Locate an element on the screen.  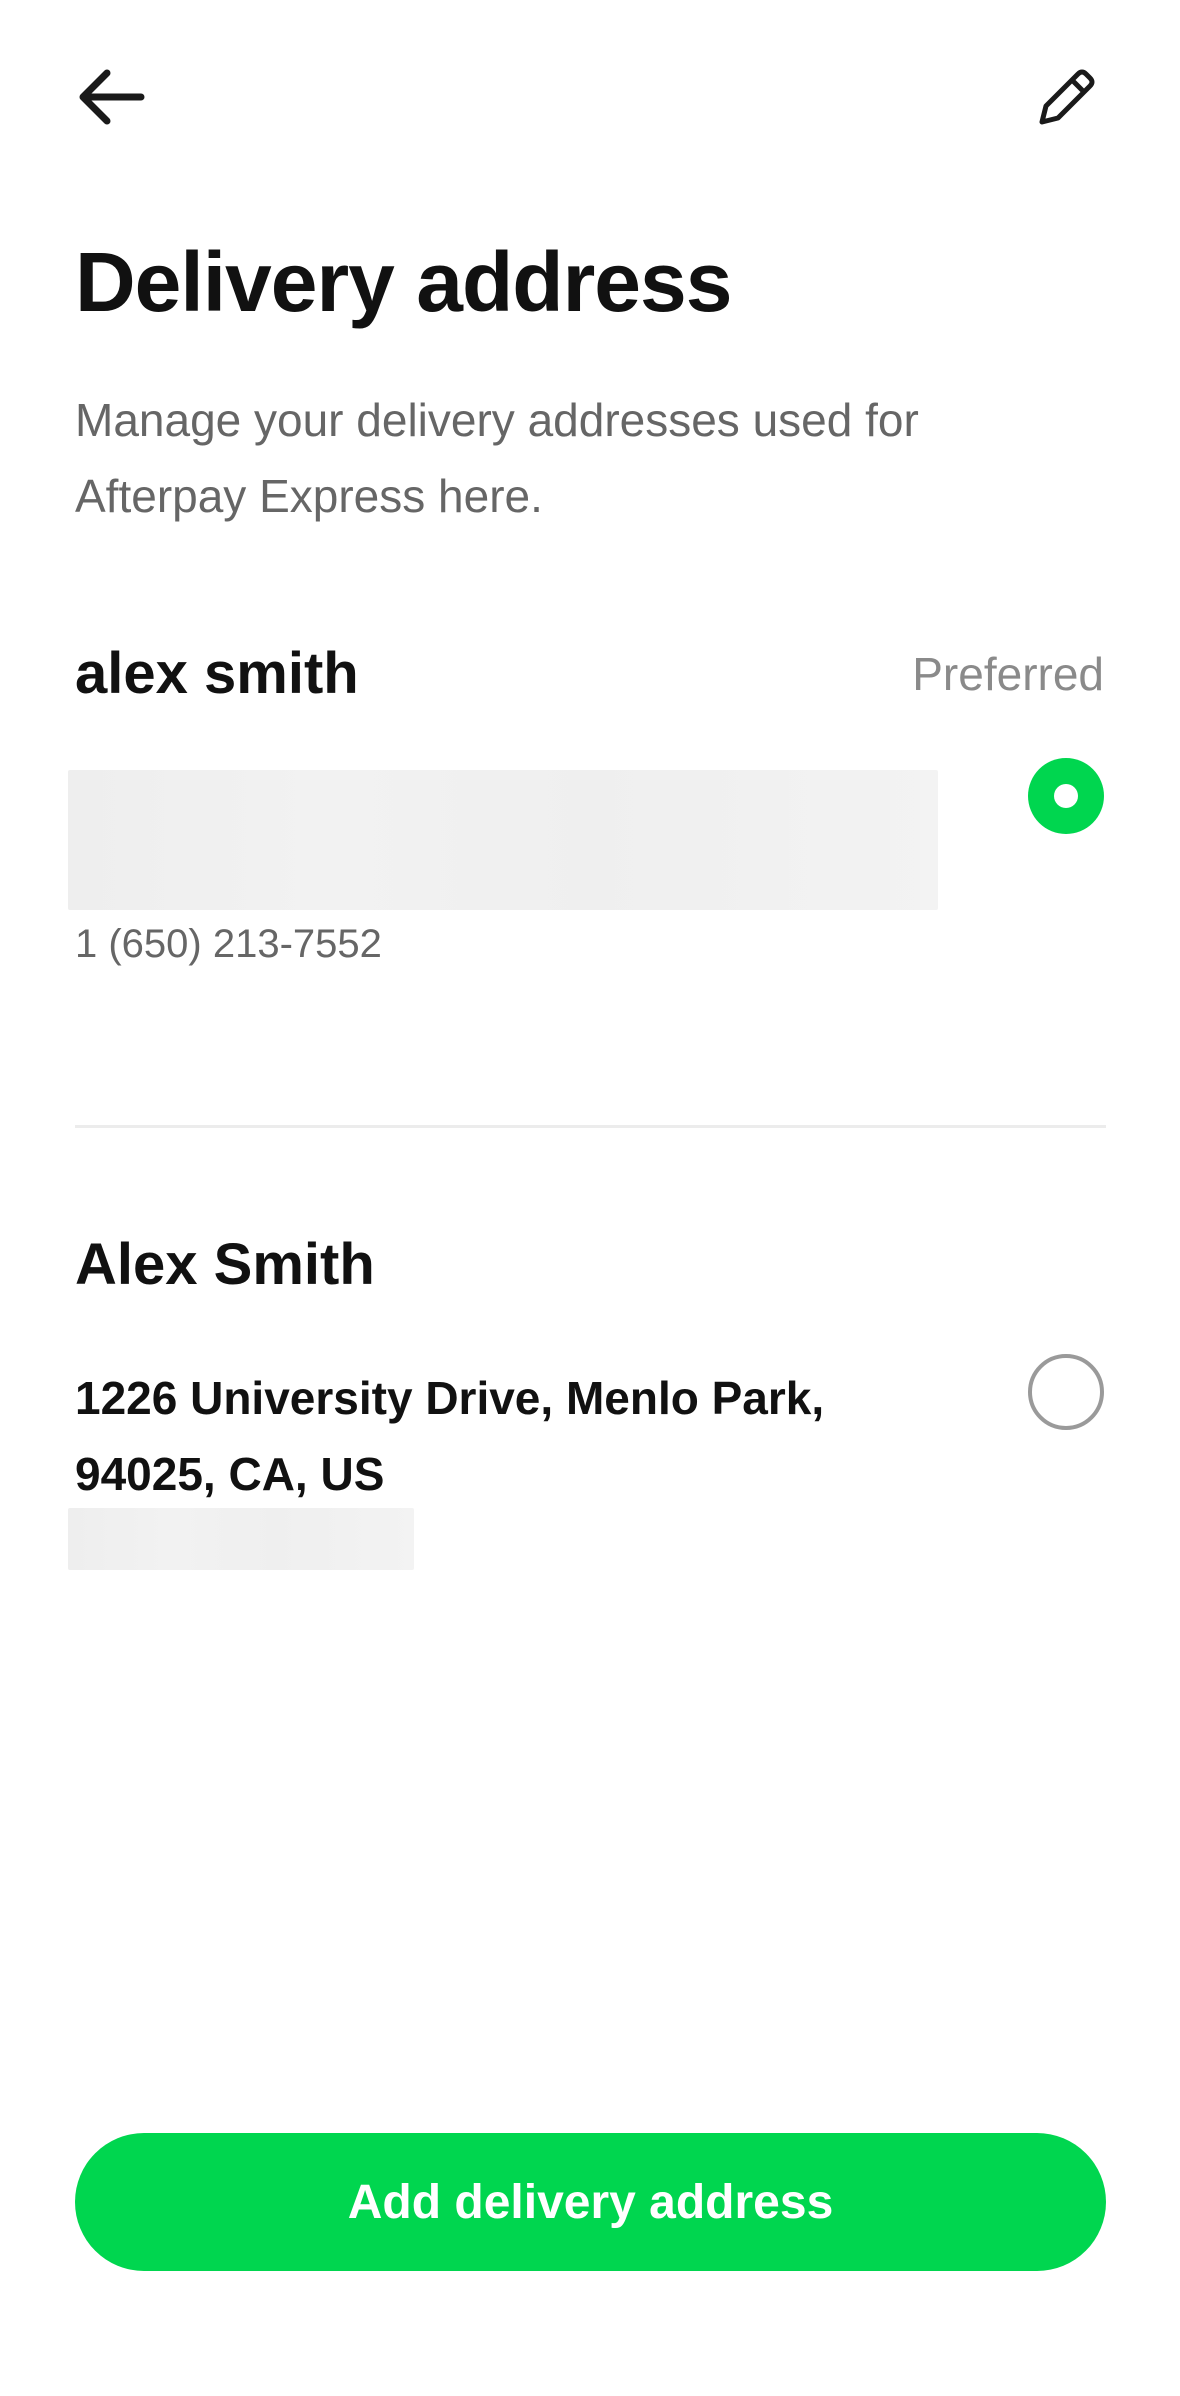
back-button is located at coordinates (111, 97).